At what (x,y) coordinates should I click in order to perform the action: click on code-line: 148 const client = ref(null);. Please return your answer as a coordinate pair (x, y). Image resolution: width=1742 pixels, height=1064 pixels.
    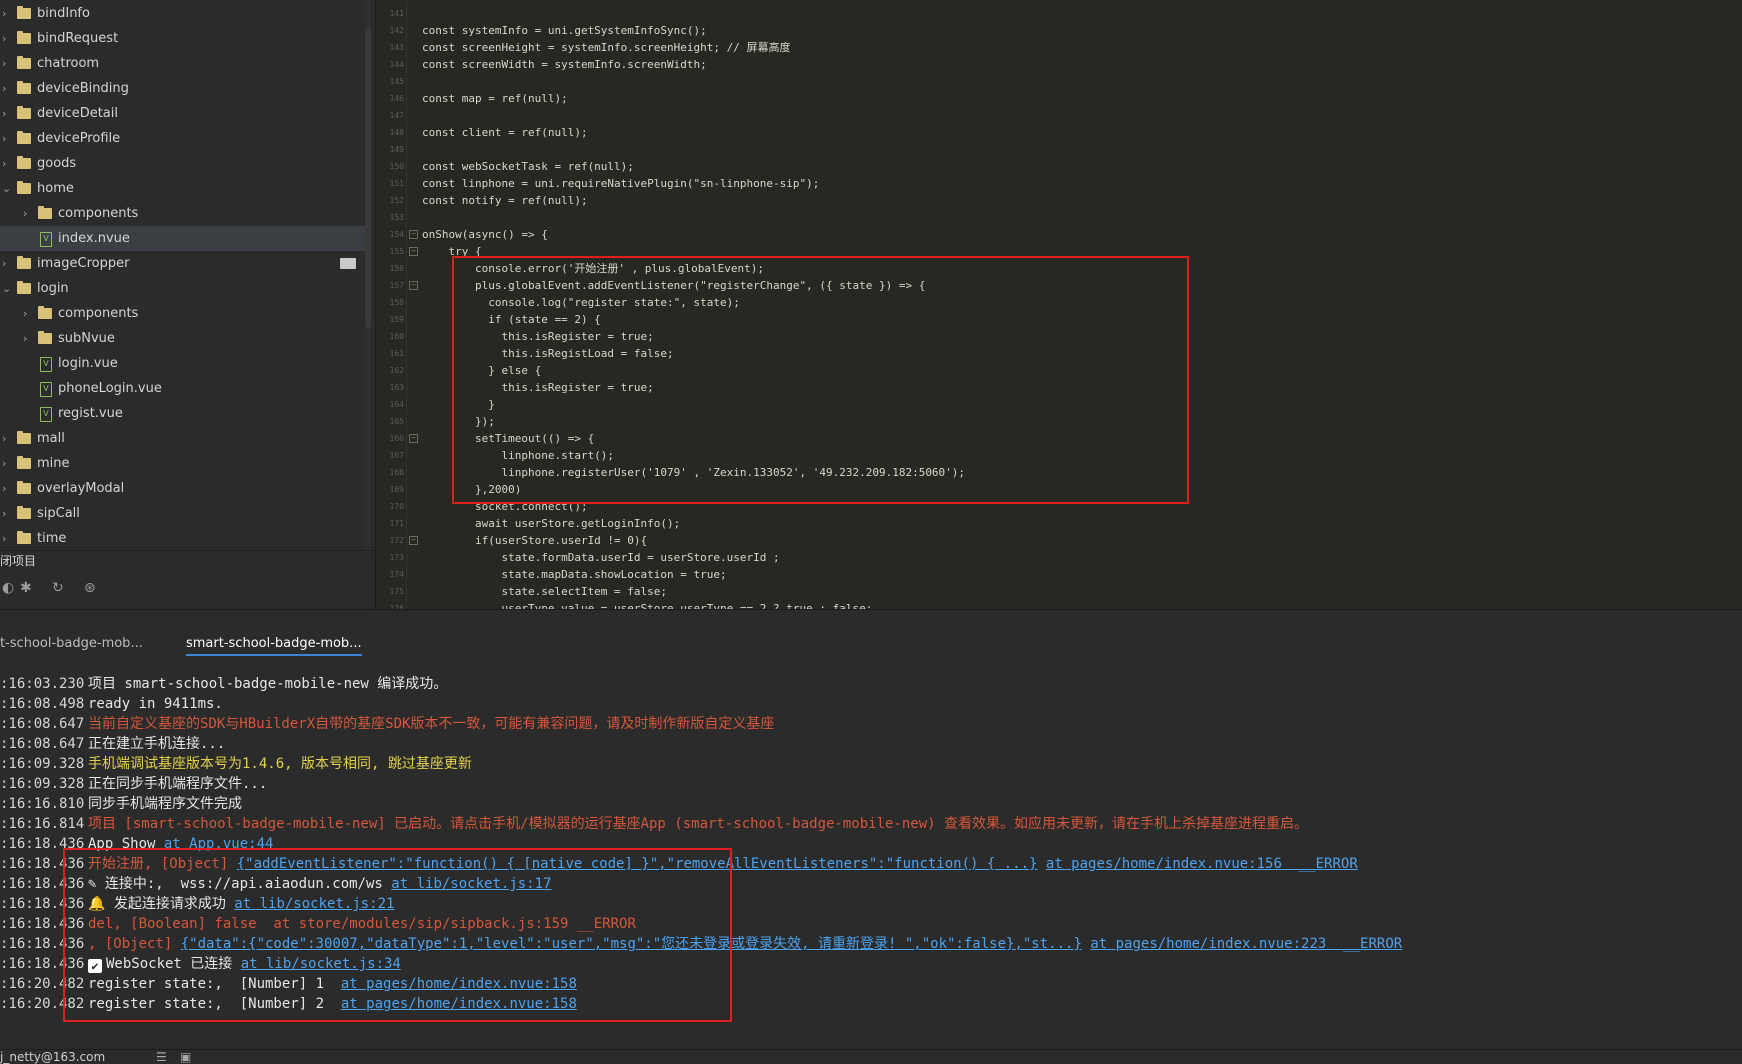
    Looking at the image, I should click on (1059, 132).